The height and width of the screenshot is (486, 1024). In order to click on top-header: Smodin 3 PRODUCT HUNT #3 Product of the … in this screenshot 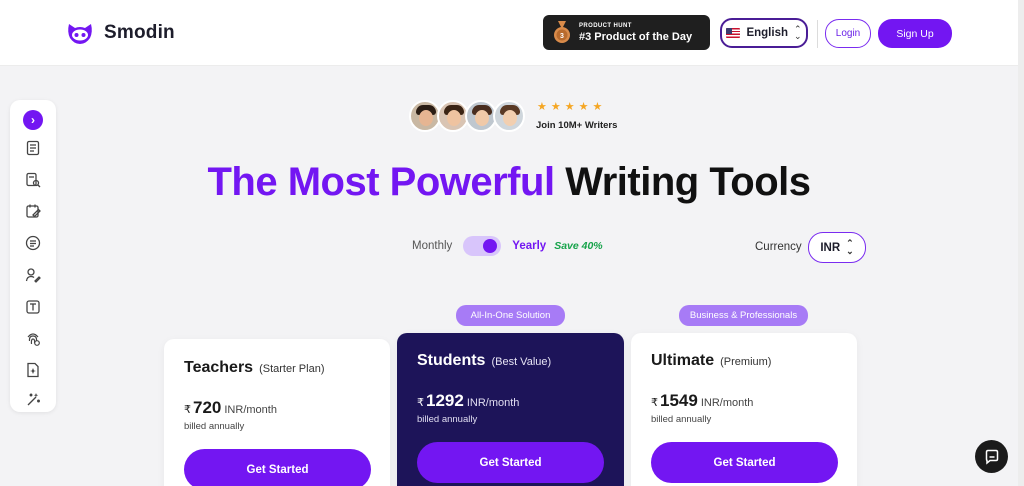, I will do `click(512, 33)`.